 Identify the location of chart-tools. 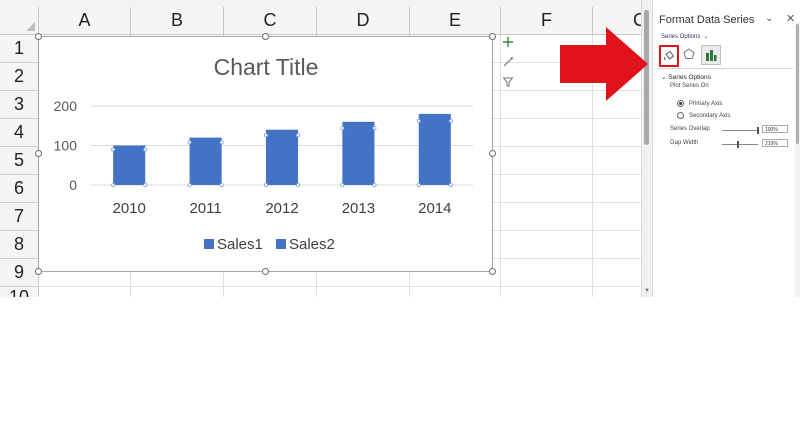
(508, 66).